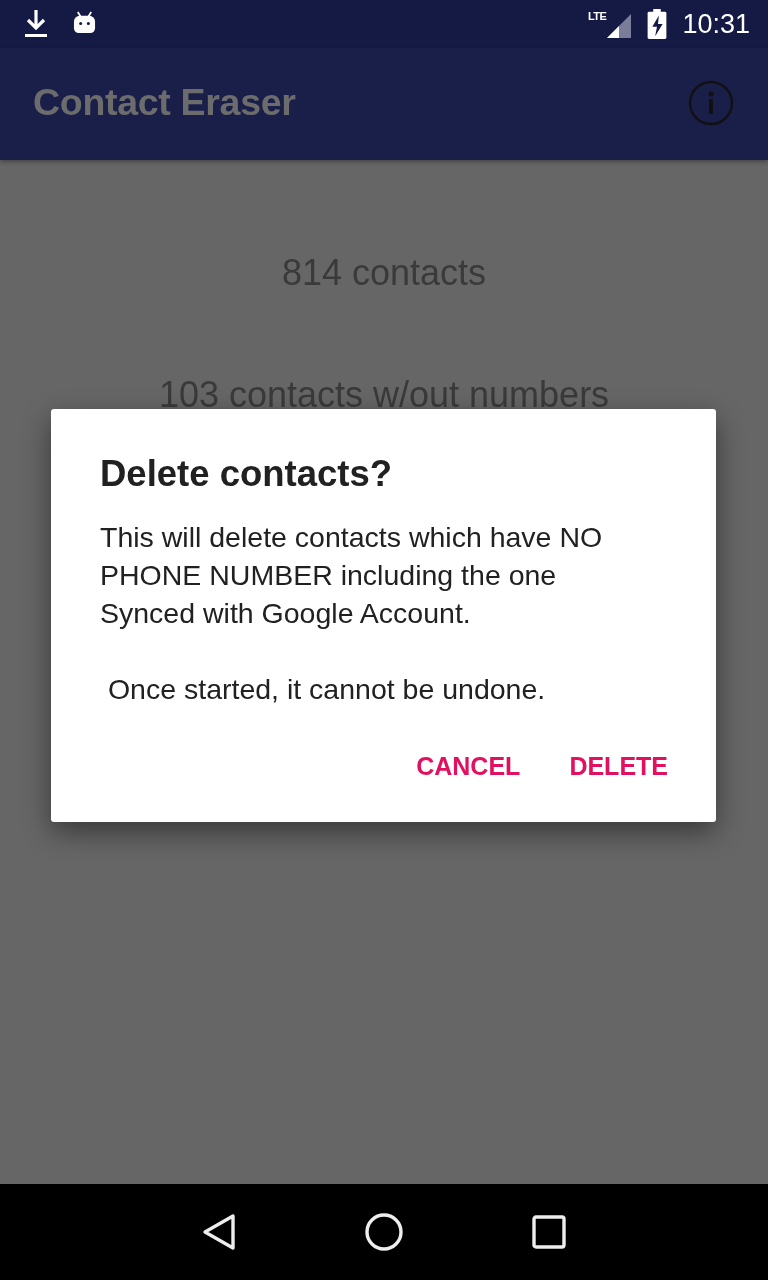  What do you see at coordinates (84, 22) in the screenshot?
I see `robot-icon` at bounding box center [84, 22].